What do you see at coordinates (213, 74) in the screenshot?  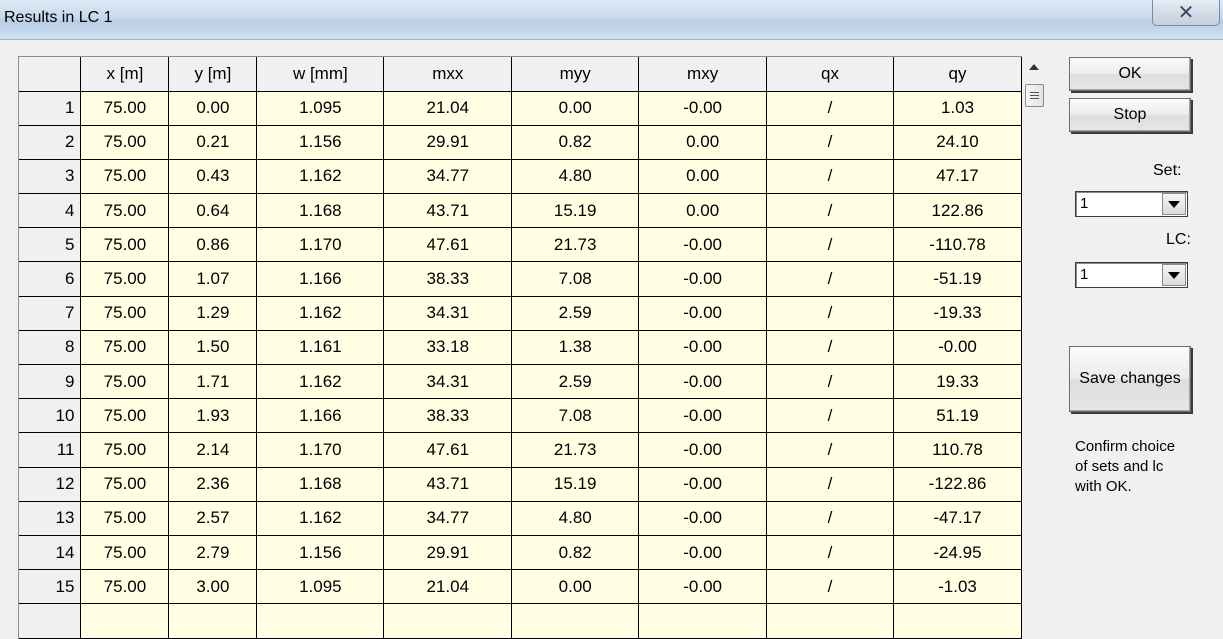 I see `column-header: y [m]` at bounding box center [213, 74].